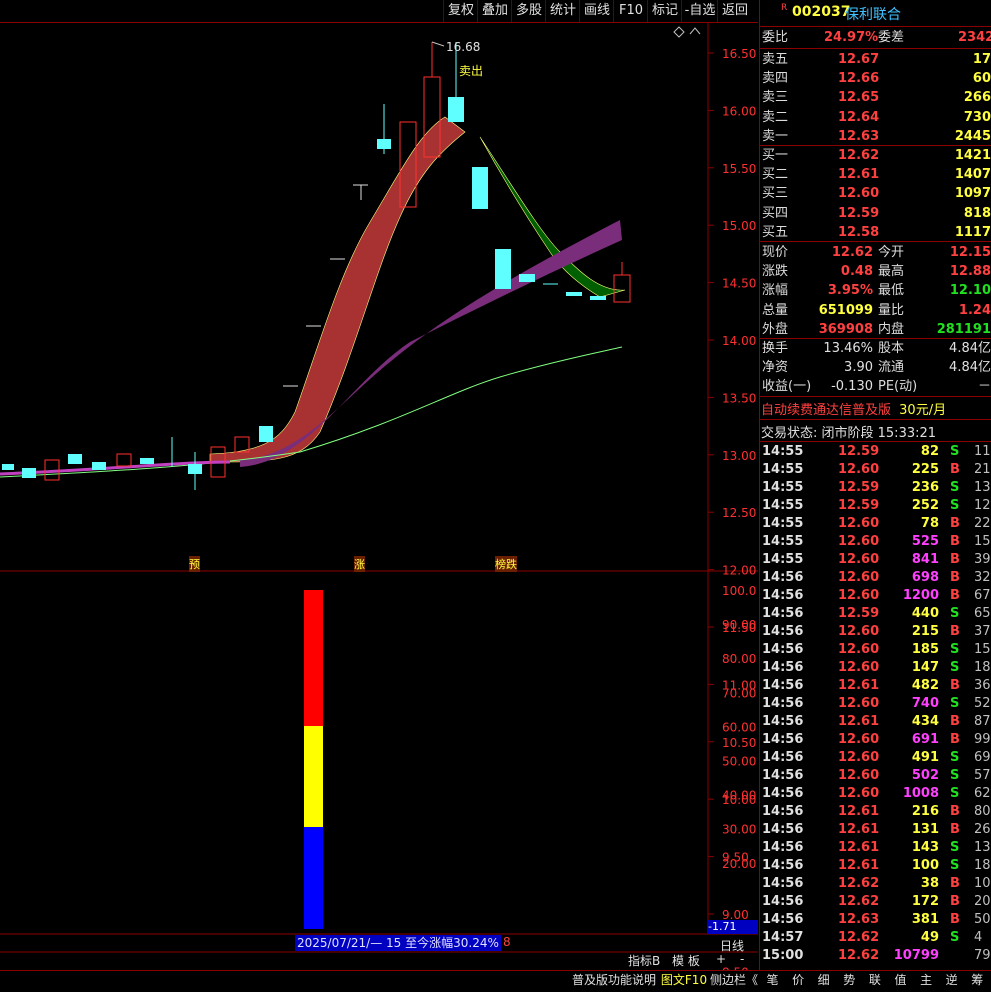 The image size is (991, 992). I want to click on tick-count: 22, so click(982, 523).